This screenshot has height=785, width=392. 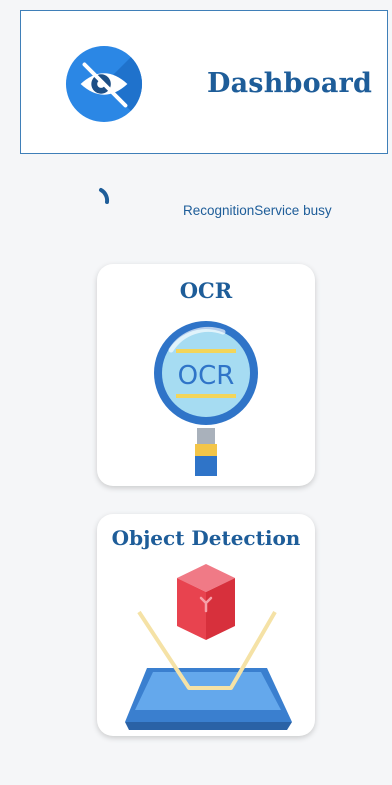 What do you see at coordinates (290, 83) in the screenshot?
I see `page-title: Dashboard` at bounding box center [290, 83].